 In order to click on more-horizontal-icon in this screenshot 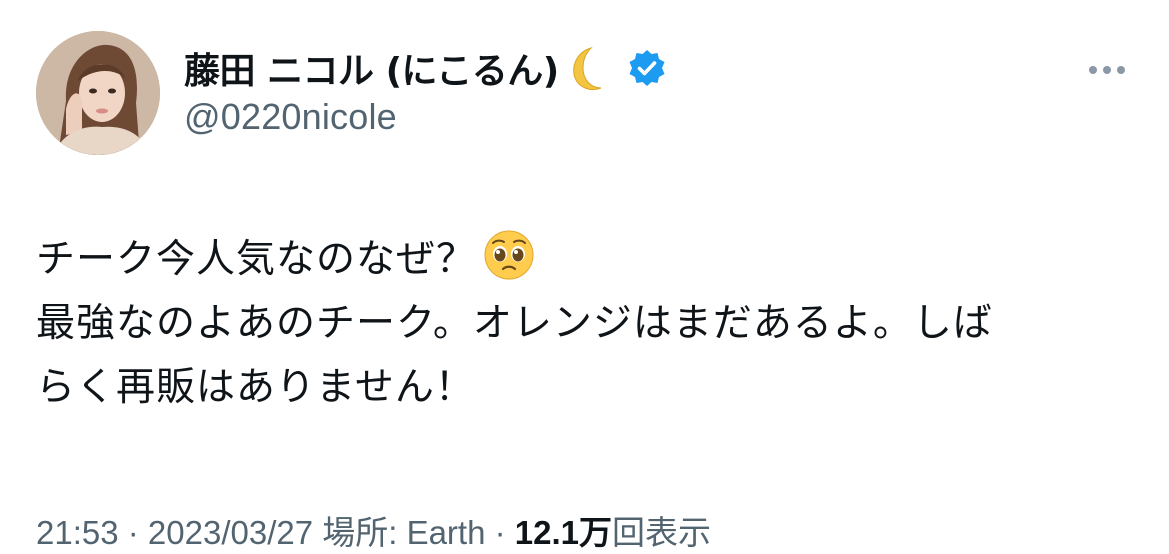, I will do `click(1093, 70)`.